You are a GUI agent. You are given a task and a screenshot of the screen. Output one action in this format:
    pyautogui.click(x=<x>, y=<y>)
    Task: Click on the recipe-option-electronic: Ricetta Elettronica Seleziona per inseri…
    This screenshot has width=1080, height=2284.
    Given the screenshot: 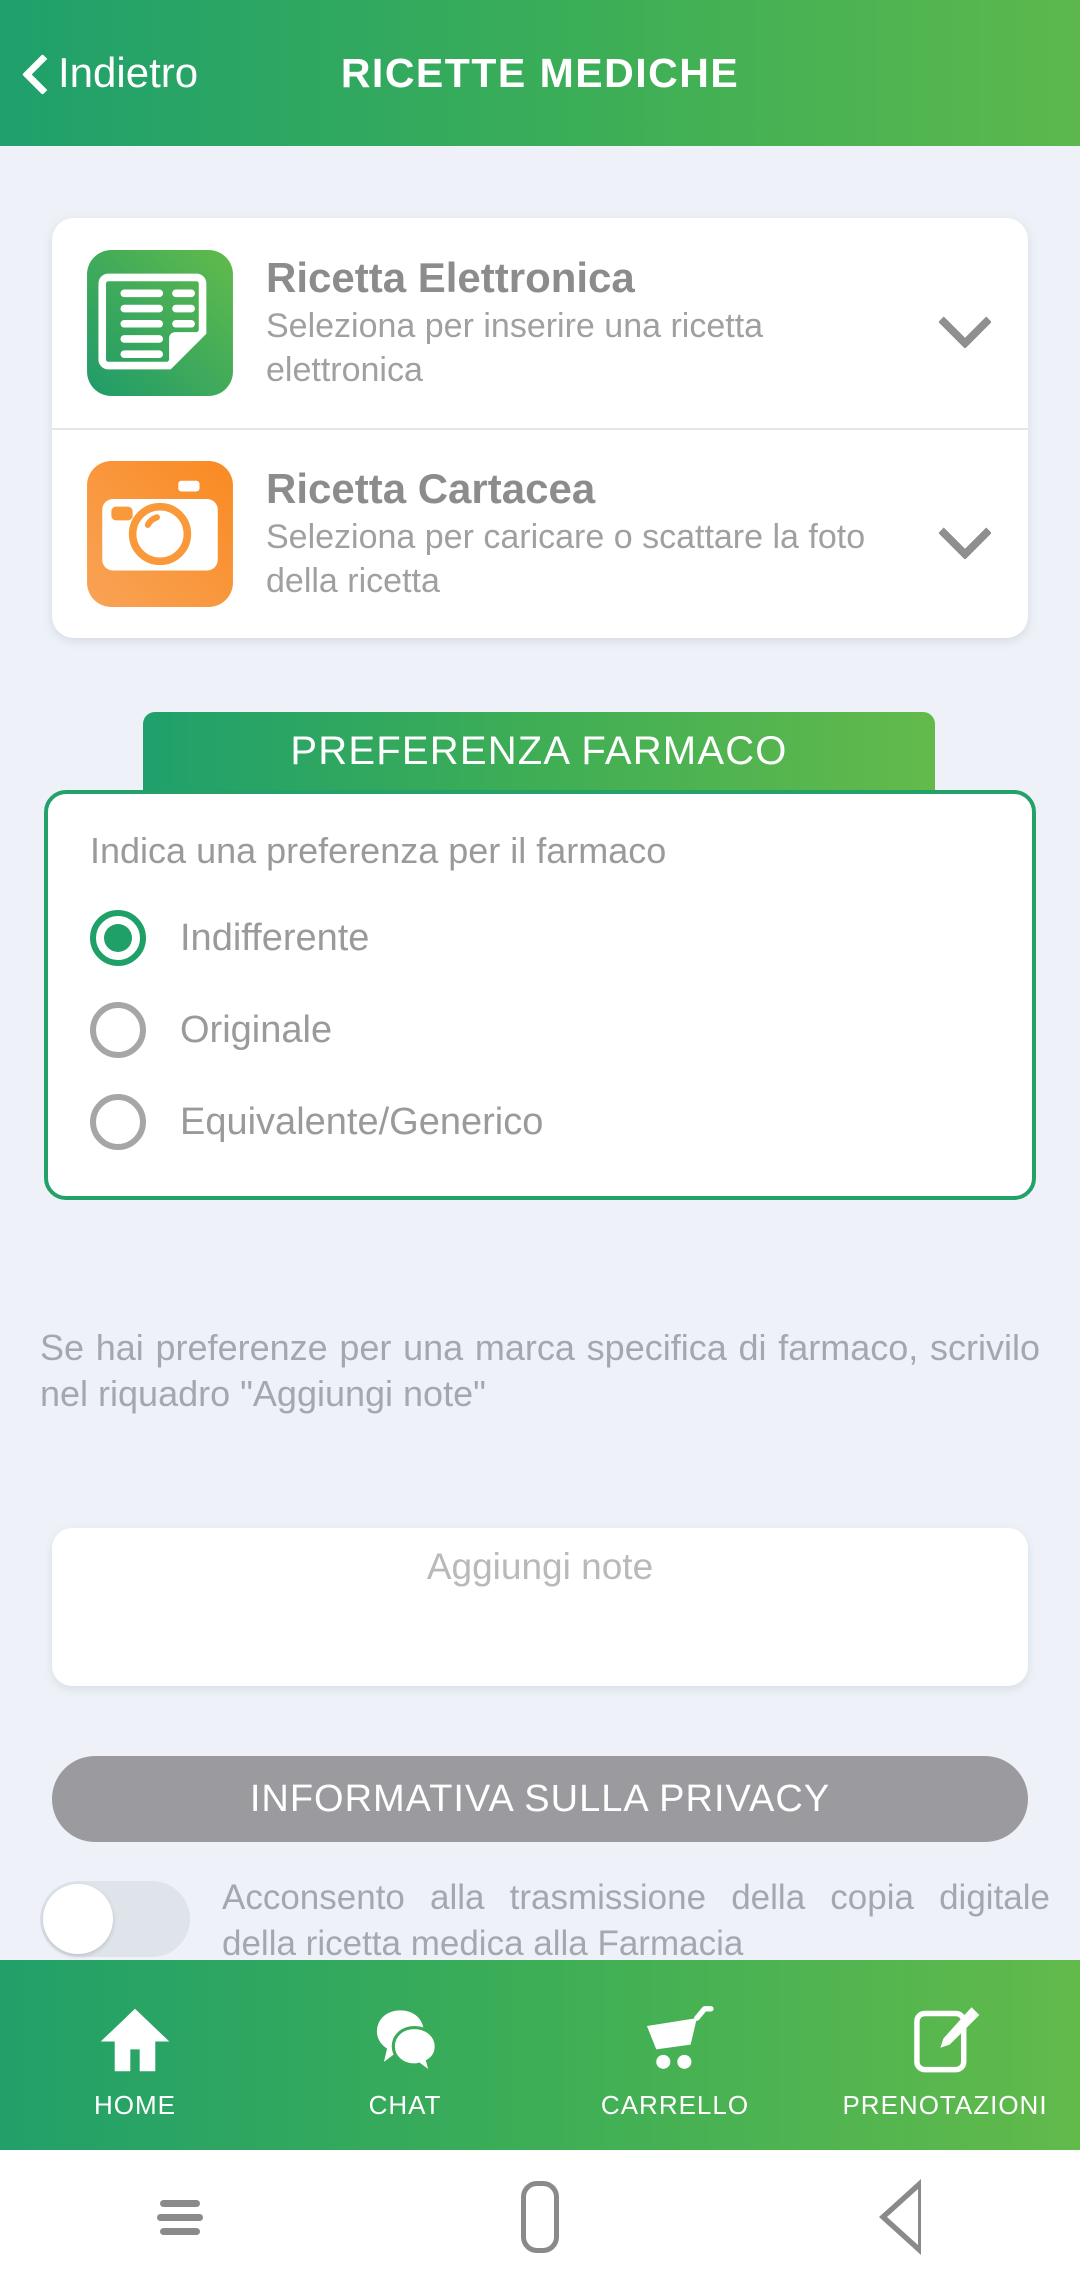 What is the action you would take?
    pyautogui.click(x=540, y=323)
    